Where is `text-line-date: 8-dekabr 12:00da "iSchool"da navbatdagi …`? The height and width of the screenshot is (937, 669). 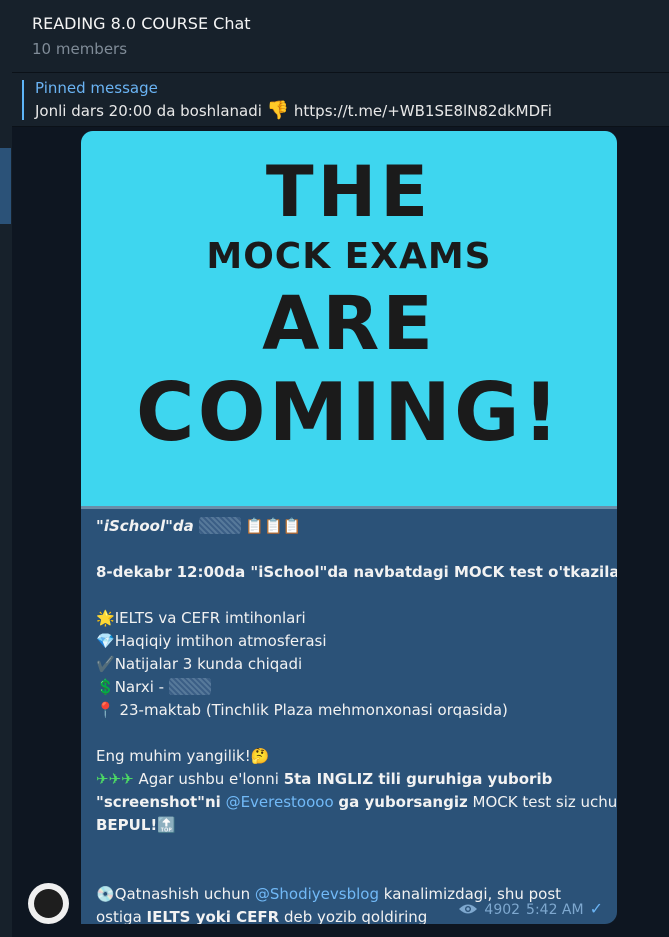
text-line-date: 8-dekabr 12:00da "iSchool"da navbatdagi … is located at coordinates (356, 572).